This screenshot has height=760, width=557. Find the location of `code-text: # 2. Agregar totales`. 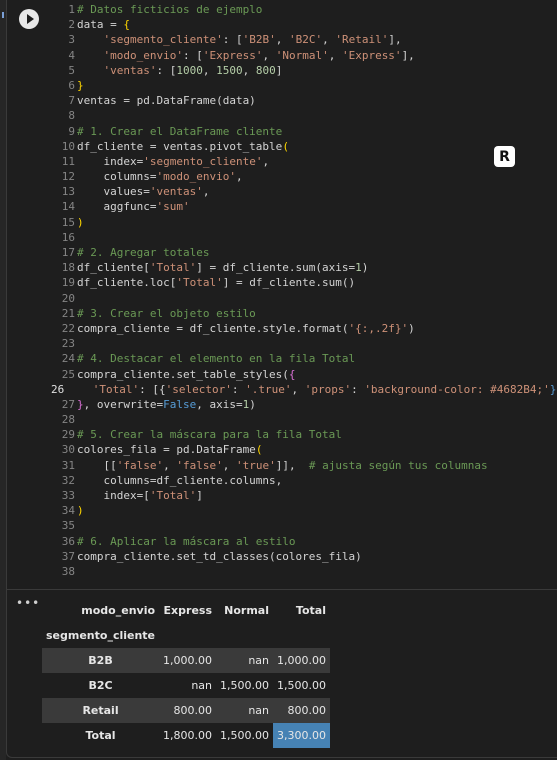

code-text: # 2. Agregar totales is located at coordinates (143, 252).